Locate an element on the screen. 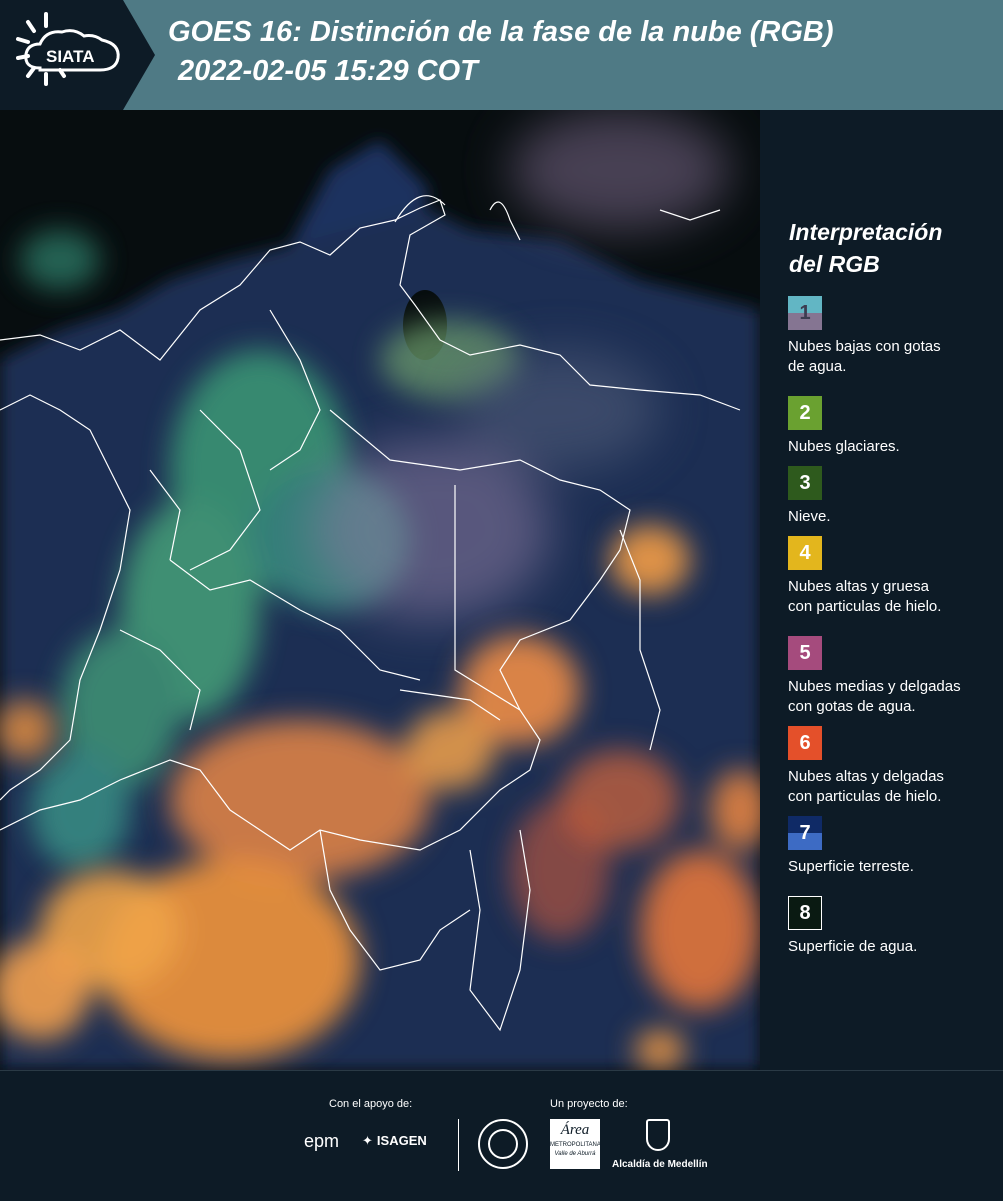 This screenshot has height=1201, width=1003. epm-logo-text: epm is located at coordinates (322, 1141).